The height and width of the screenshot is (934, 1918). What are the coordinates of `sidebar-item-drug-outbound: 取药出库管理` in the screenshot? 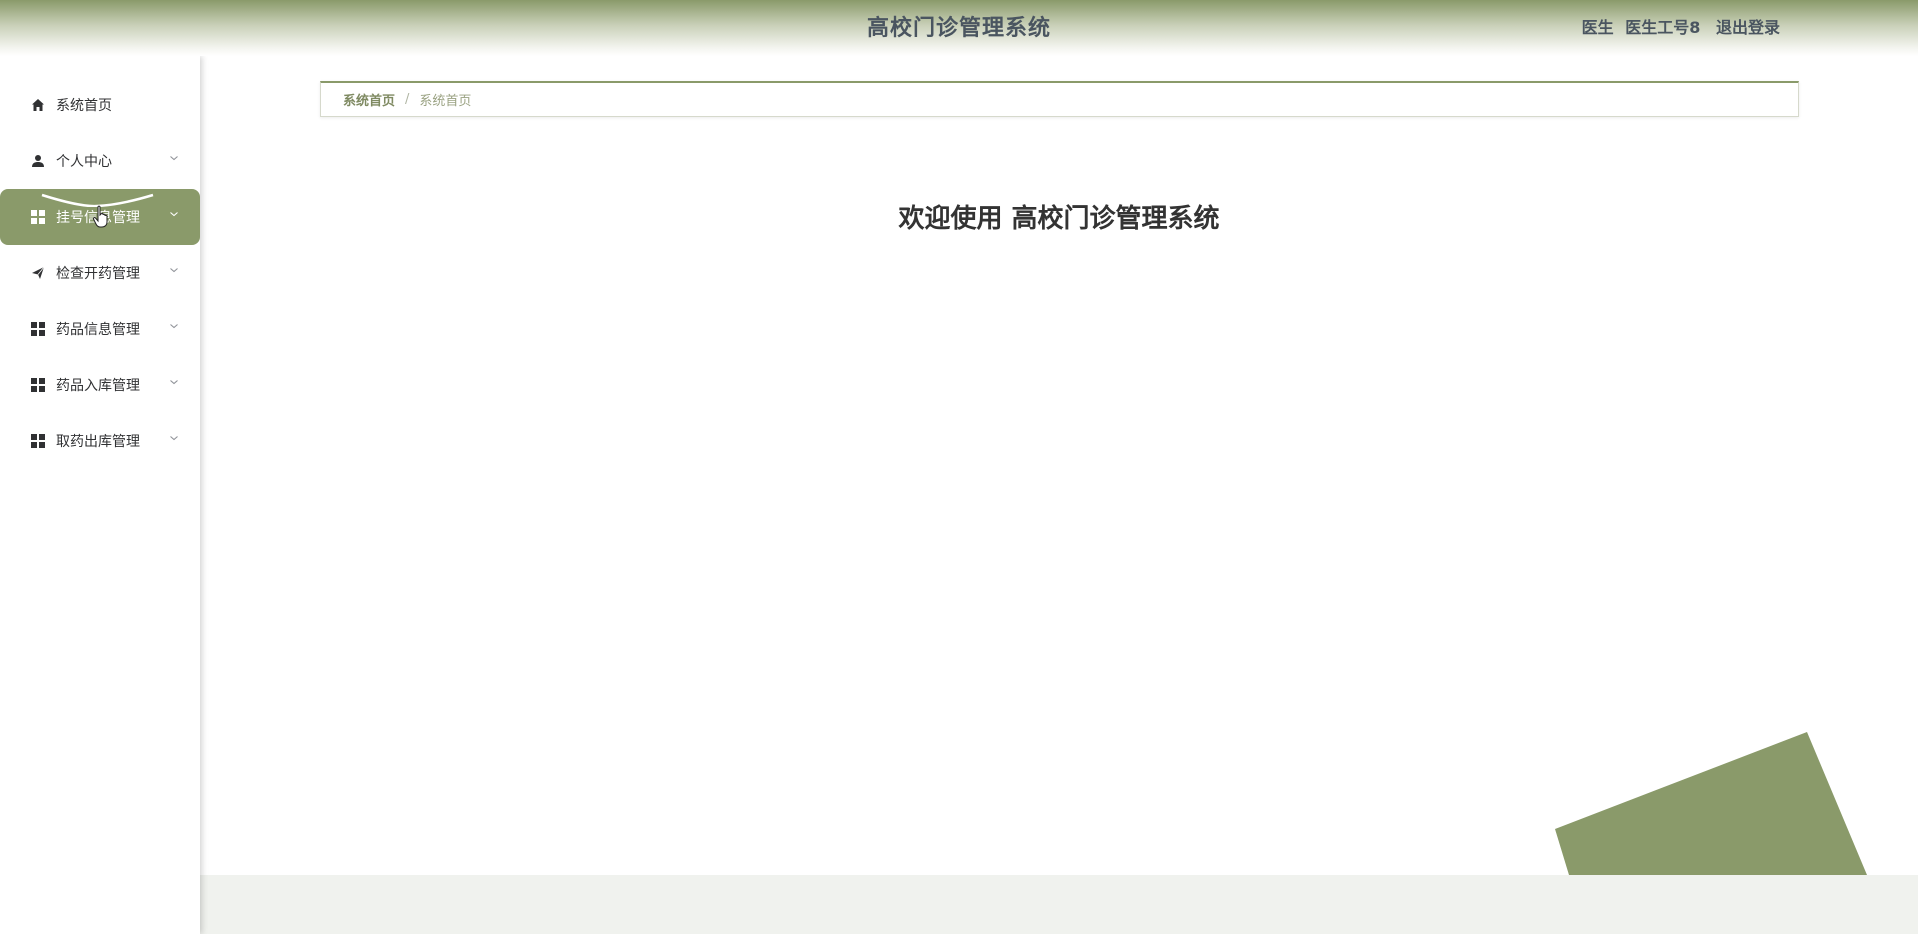 It's located at (100, 441).